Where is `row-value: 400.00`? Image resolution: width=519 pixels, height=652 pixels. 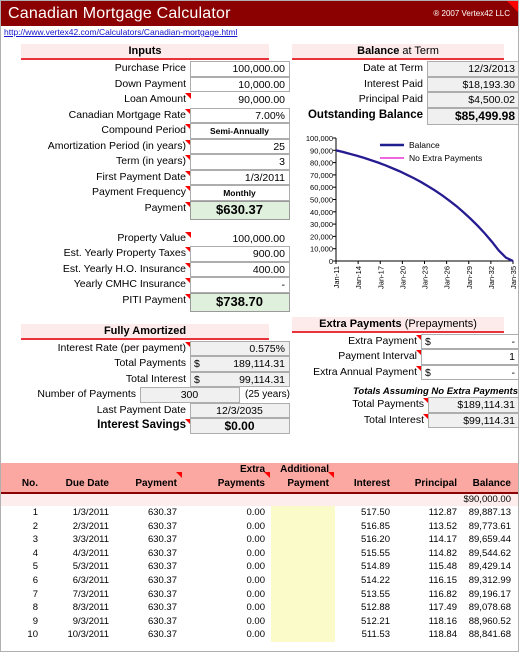 row-value: 400.00 is located at coordinates (240, 269).